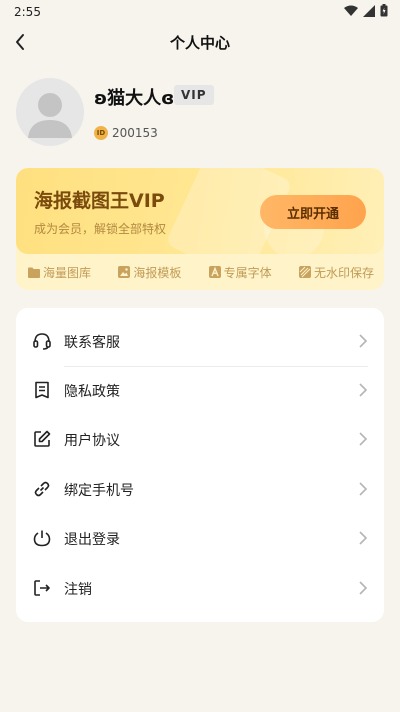 The height and width of the screenshot is (712, 400). Describe the element at coordinates (200, 489) in the screenshot. I see `menu-item-bind-phone: 绑定手机号` at that location.